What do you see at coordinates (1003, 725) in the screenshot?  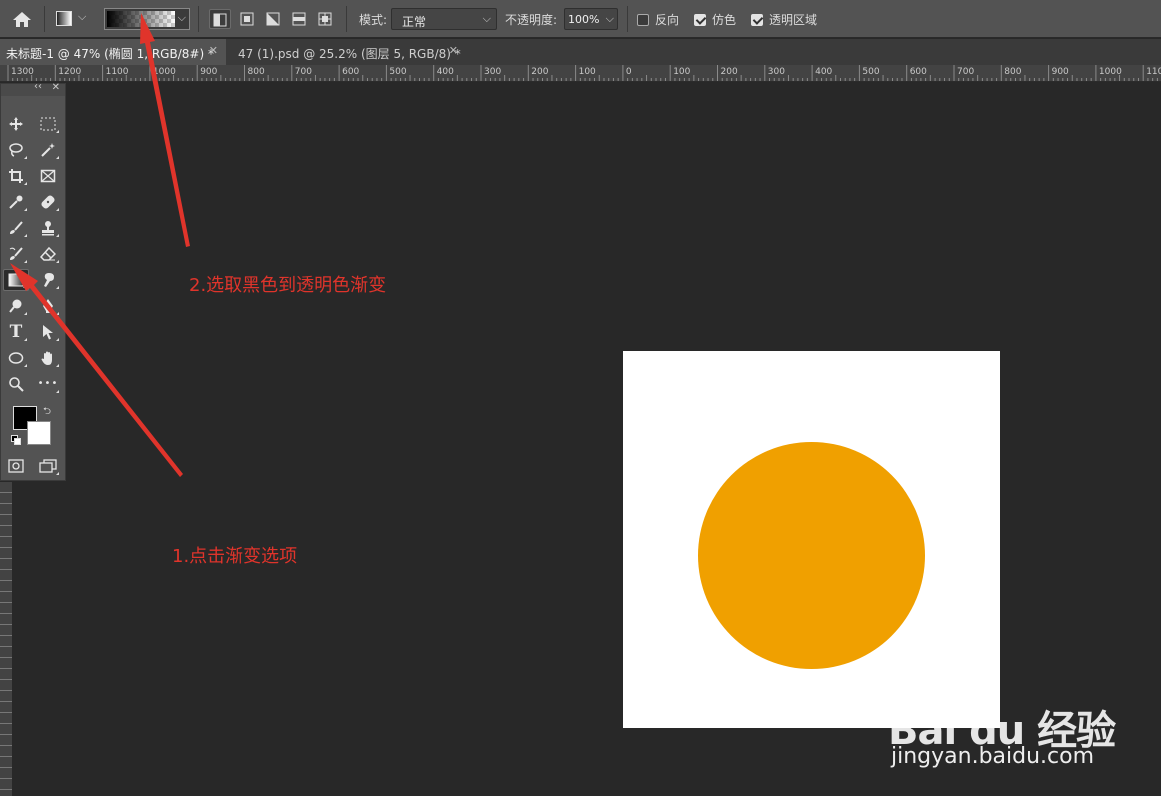 I see `baidu-jingyan-watermark: Bai du 经验 jingyan.baidu.com` at bounding box center [1003, 725].